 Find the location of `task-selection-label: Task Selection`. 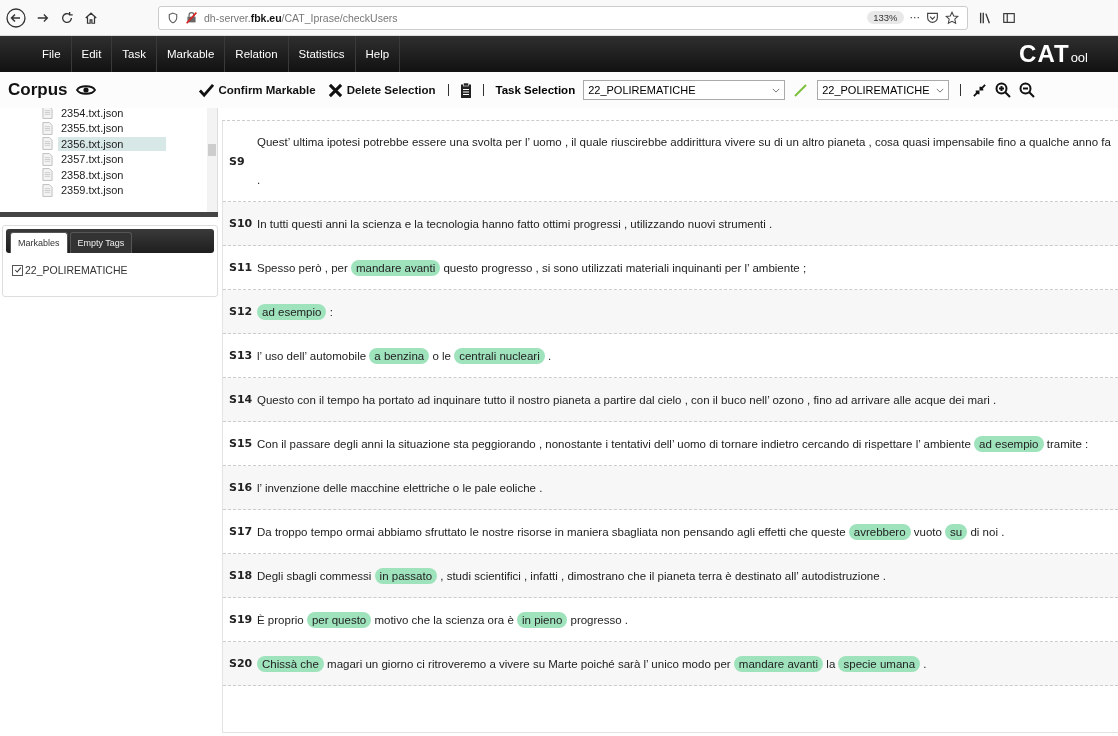

task-selection-label: Task Selection is located at coordinates (535, 90).